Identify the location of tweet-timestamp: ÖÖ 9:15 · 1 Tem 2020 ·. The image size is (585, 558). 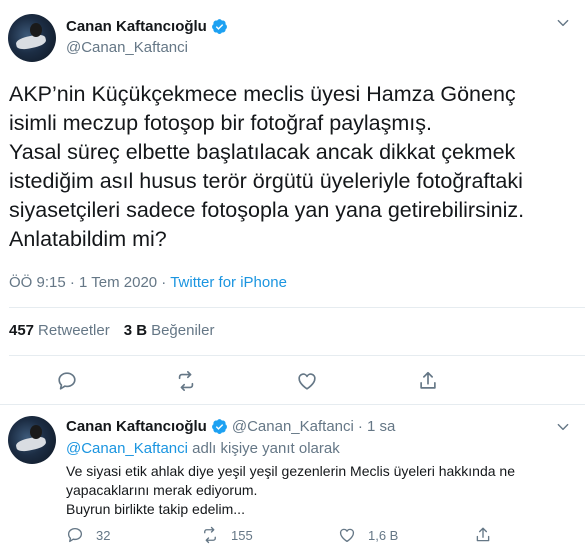
(89, 282).